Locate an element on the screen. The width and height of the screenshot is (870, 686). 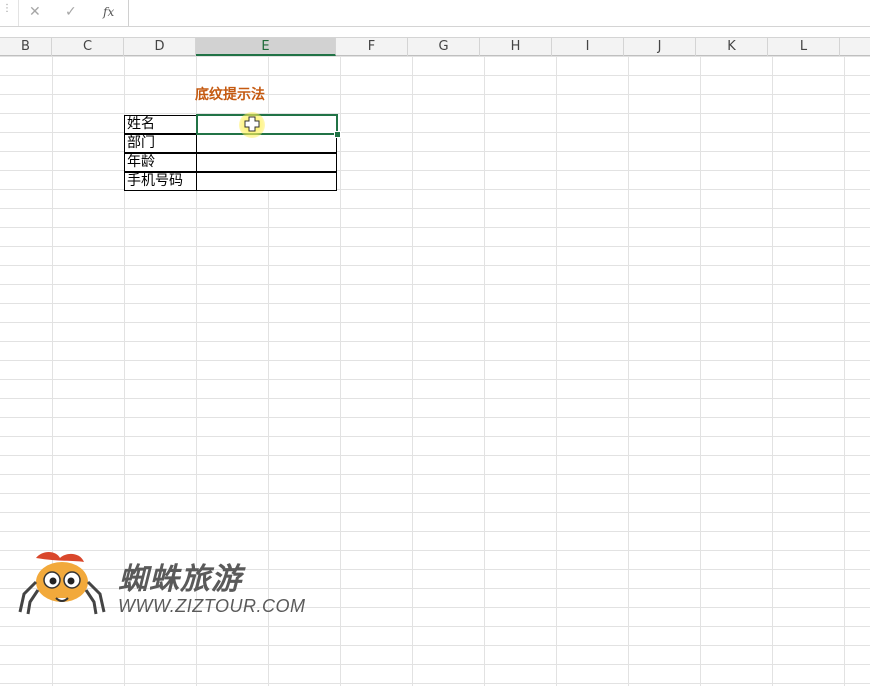
watermark-brand: 蜘蛛旅游 is located at coordinates (180, 579).